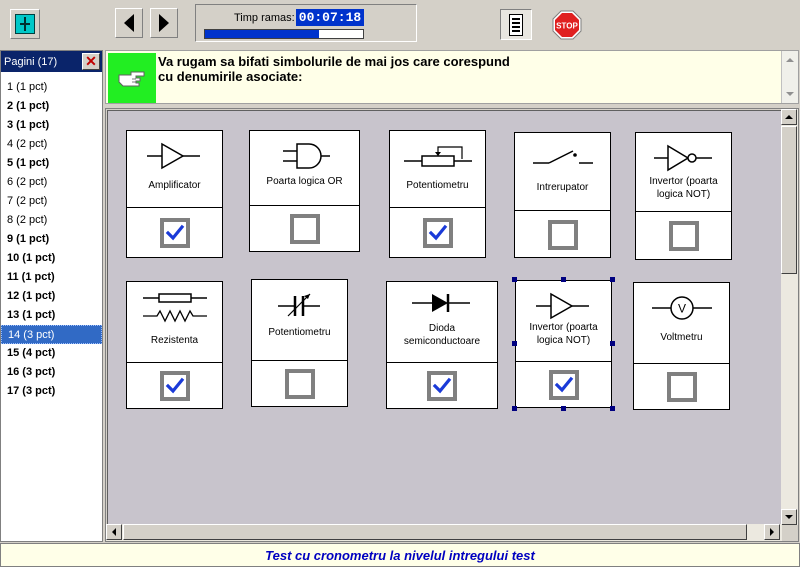 This screenshot has height=567, width=800. Describe the element at coordinates (789, 317) in the screenshot. I see `vertical-scrollbar` at that location.